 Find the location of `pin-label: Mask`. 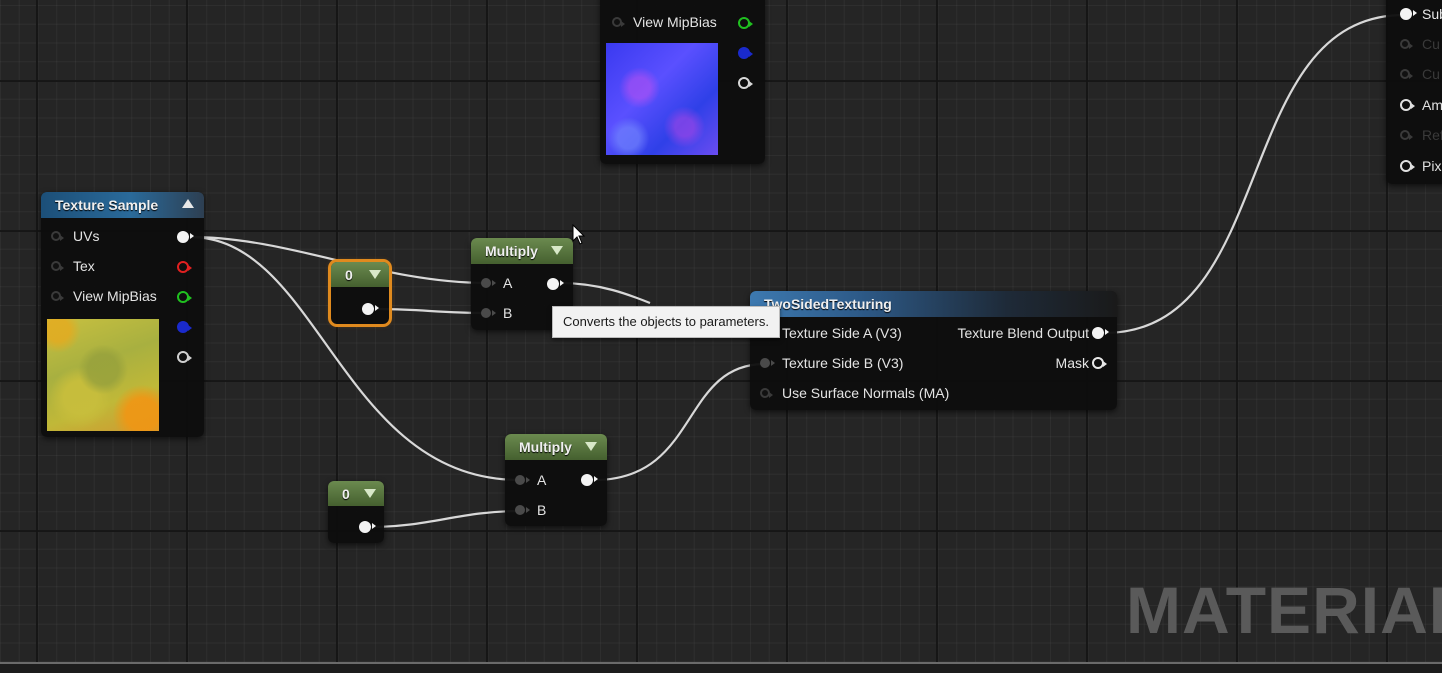

pin-label: Mask is located at coordinates (1072, 363).